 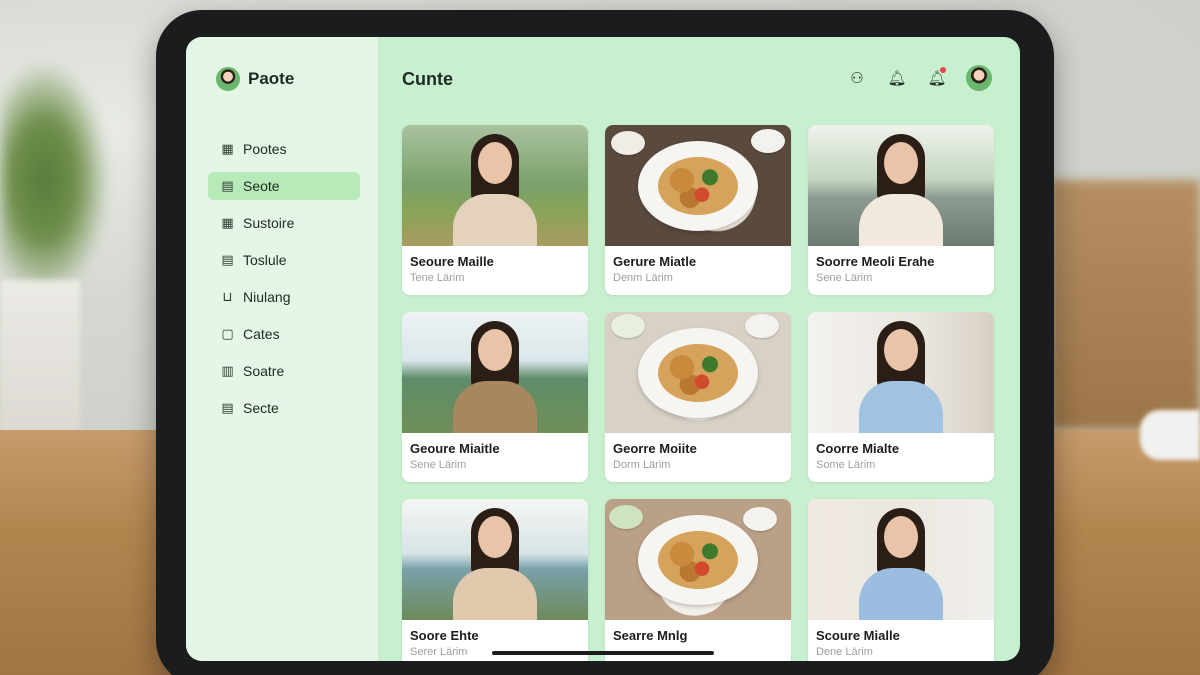 What do you see at coordinates (271, 78) in the screenshot?
I see `brand-name: Paote` at bounding box center [271, 78].